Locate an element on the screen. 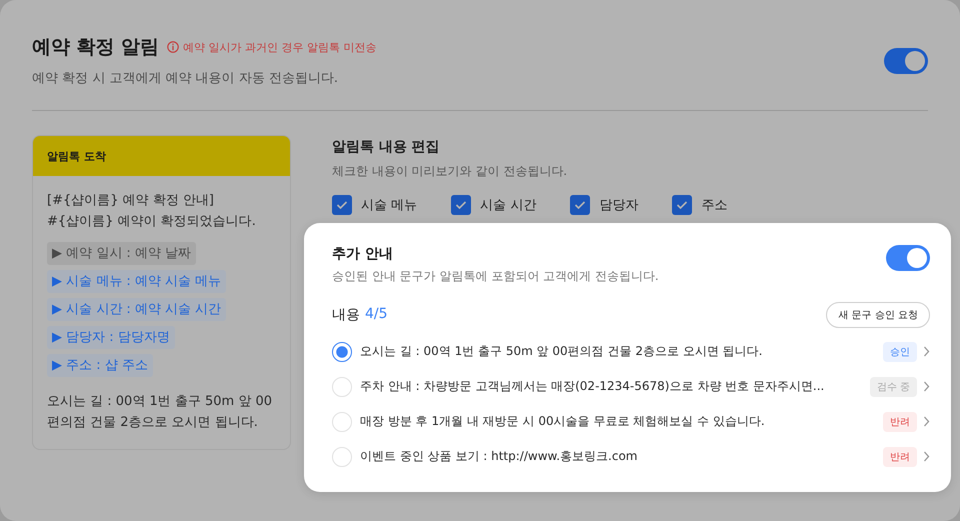 Image resolution: width=960 pixels, height=521 pixels. preview-item: ▶ 예약 일시 : 예약 날짜 is located at coordinates (121, 253).